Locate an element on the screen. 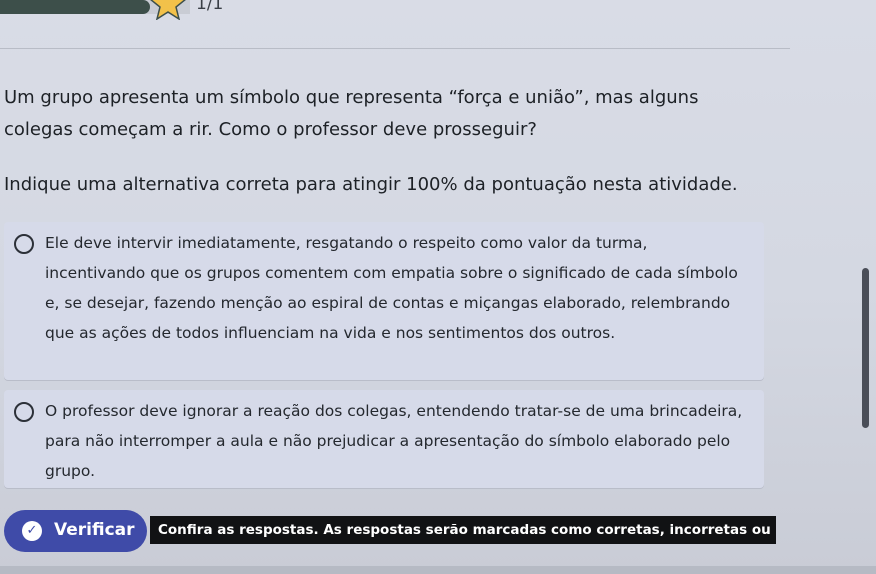 This screenshot has height=574, width=876. verify-button: ✓ Verificar is located at coordinates (75, 531).